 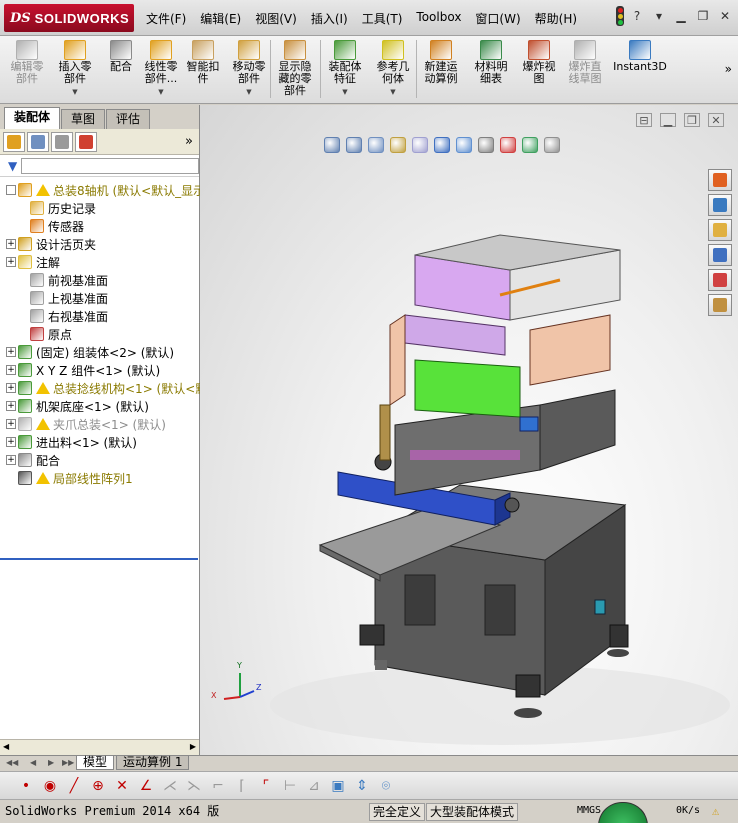 I want to click on restore-icon: ❐, so click(x=703, y=16).